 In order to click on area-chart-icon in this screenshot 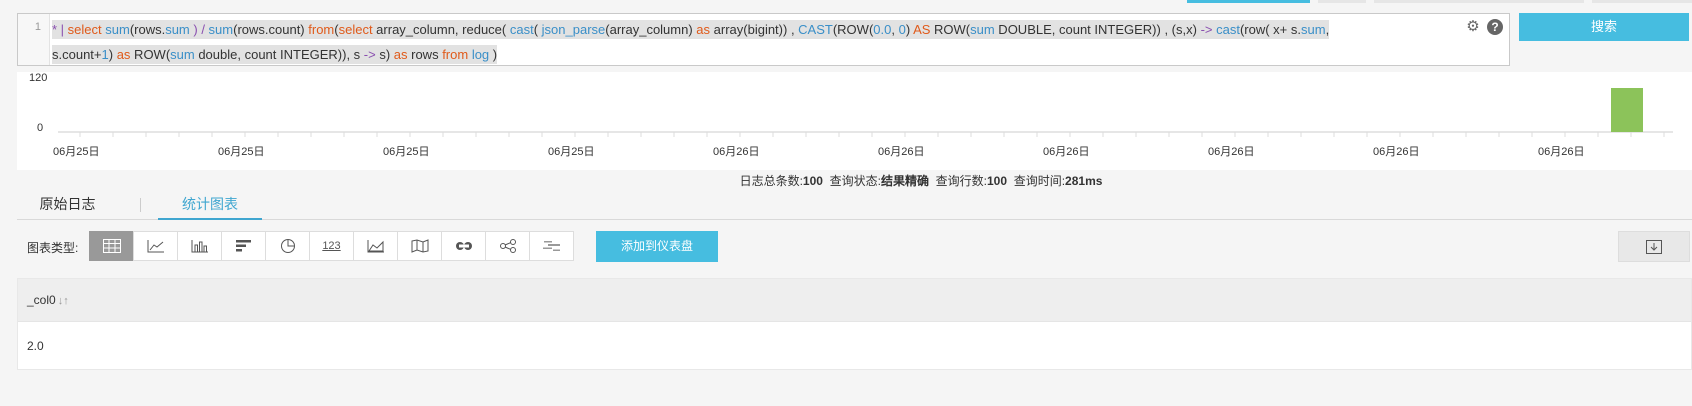, I will do `click(375, 246)`.